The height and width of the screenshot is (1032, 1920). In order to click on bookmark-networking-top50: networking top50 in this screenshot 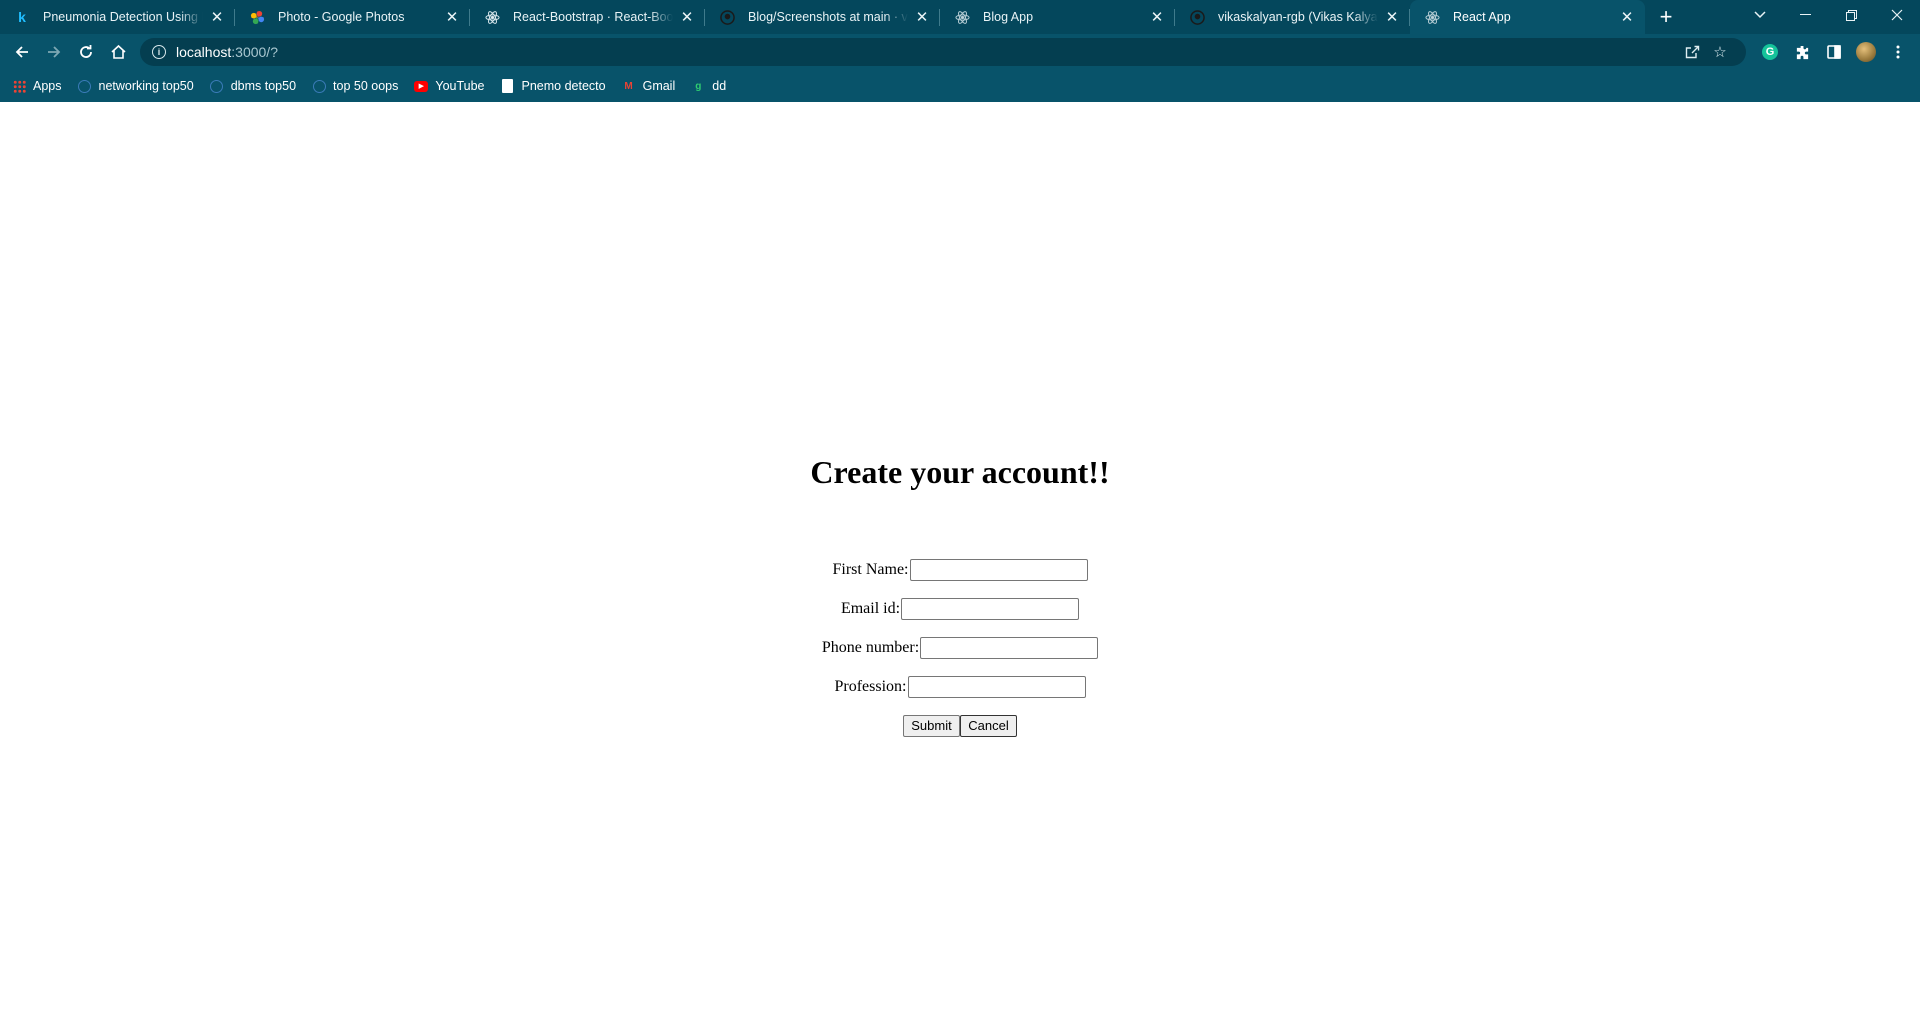, I will do `click(136, 86)`.